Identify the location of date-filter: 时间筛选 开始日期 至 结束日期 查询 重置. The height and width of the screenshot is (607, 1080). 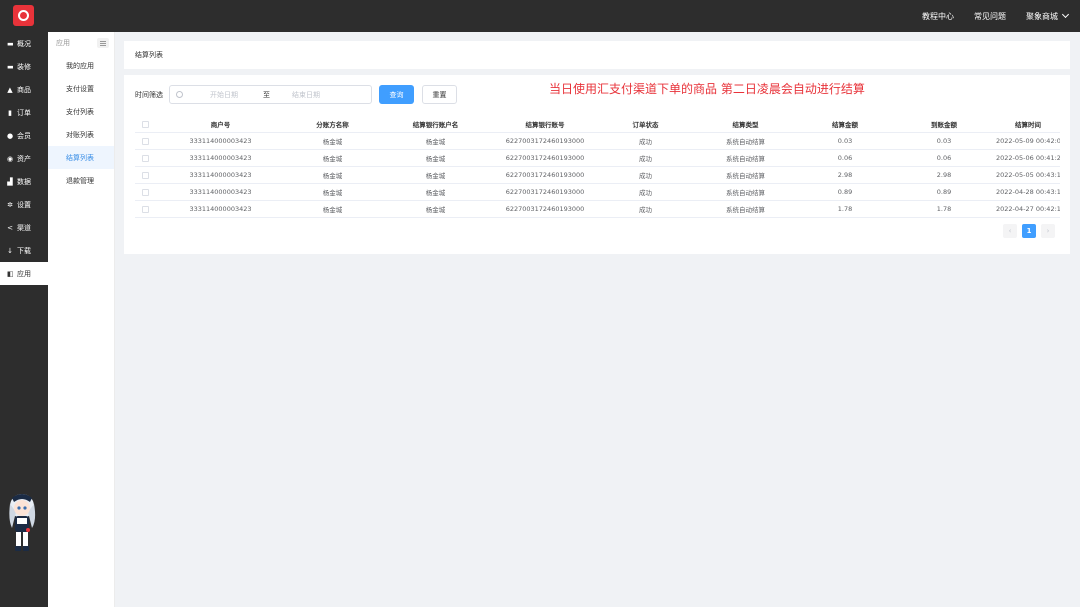
(296, 94).